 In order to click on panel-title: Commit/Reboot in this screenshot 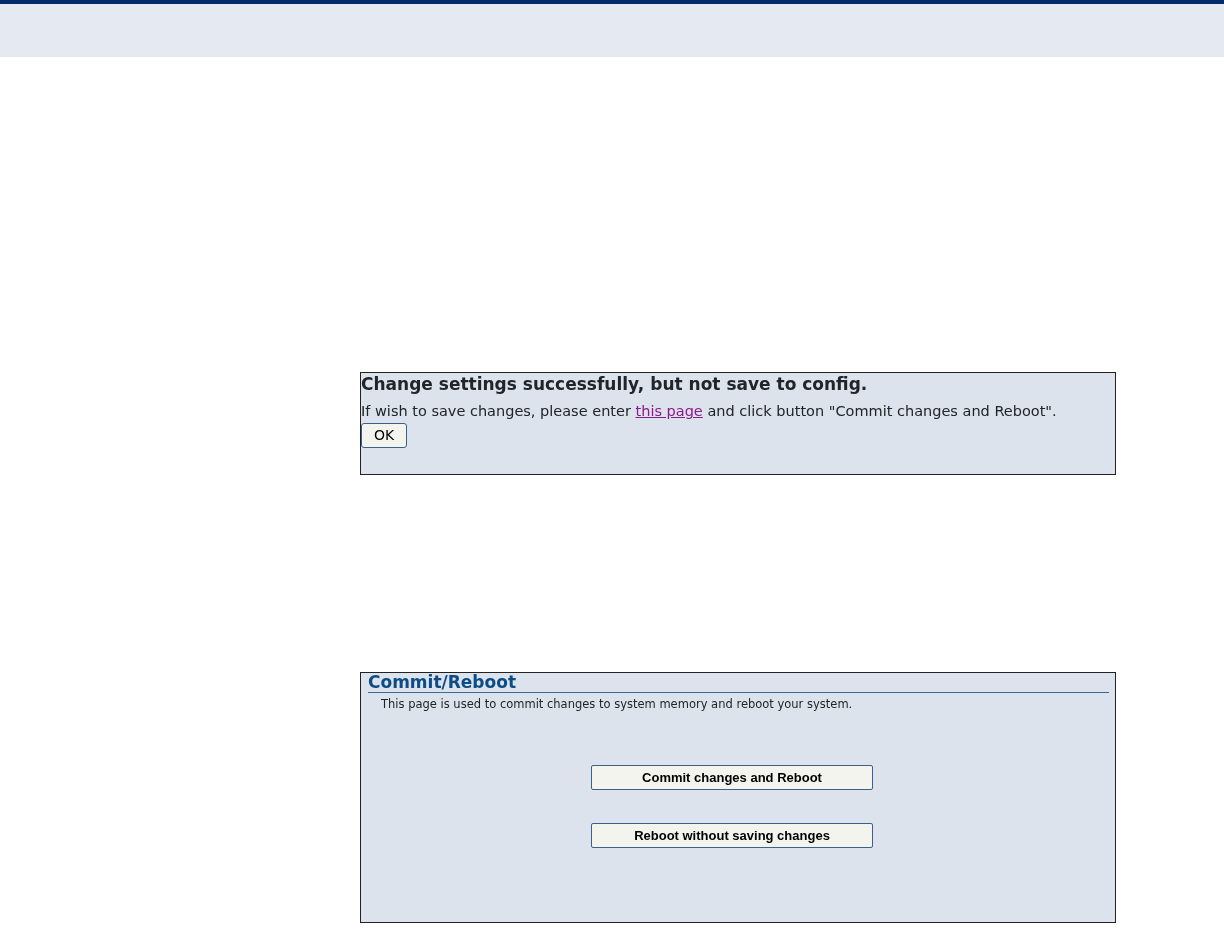, I will do `click(738, 682)`.